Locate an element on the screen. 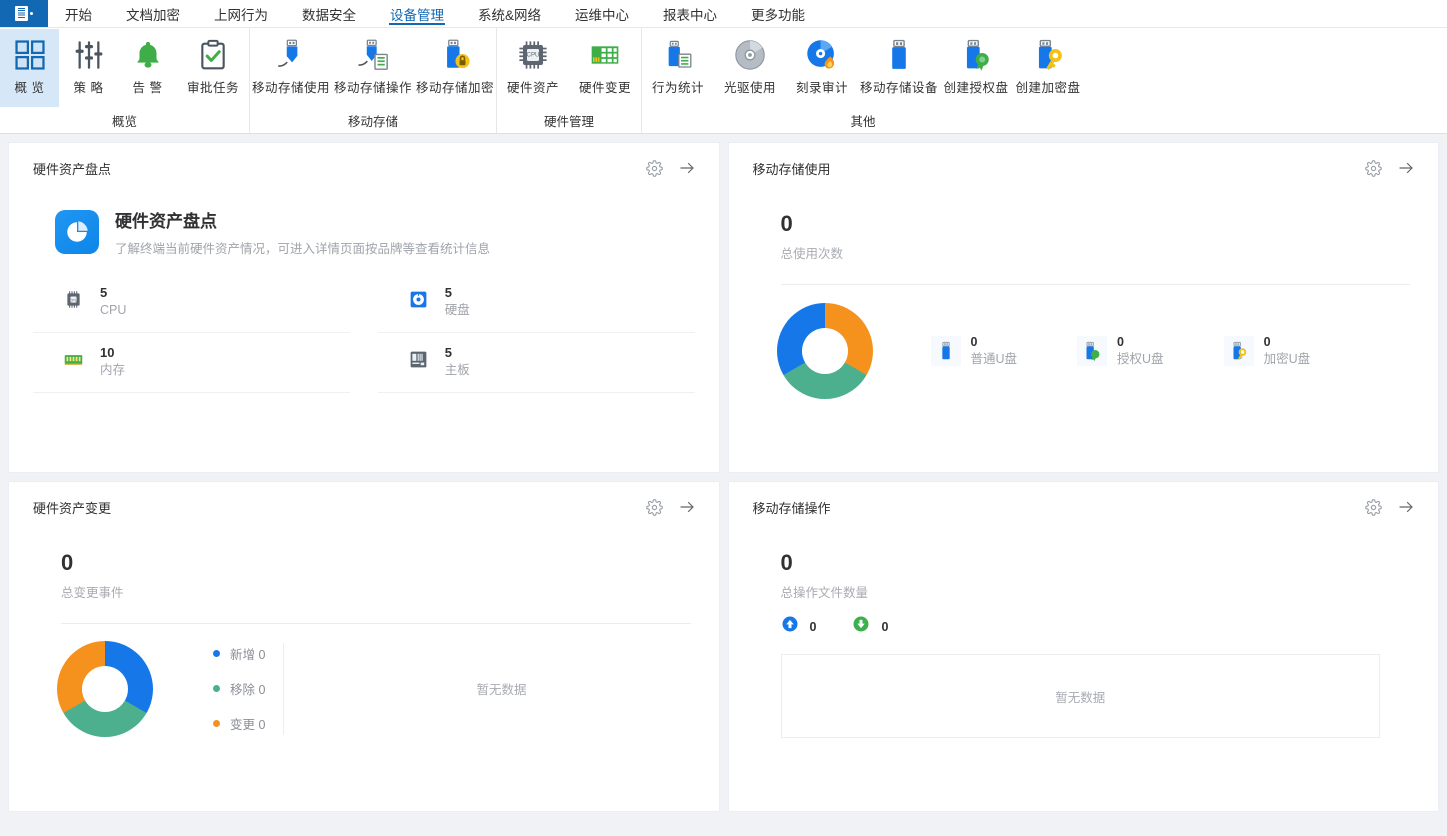 This screenshot has width=1447, height=836. usb-item-authorized: 0 授权U盘 is located at coordinates (1120, 351).